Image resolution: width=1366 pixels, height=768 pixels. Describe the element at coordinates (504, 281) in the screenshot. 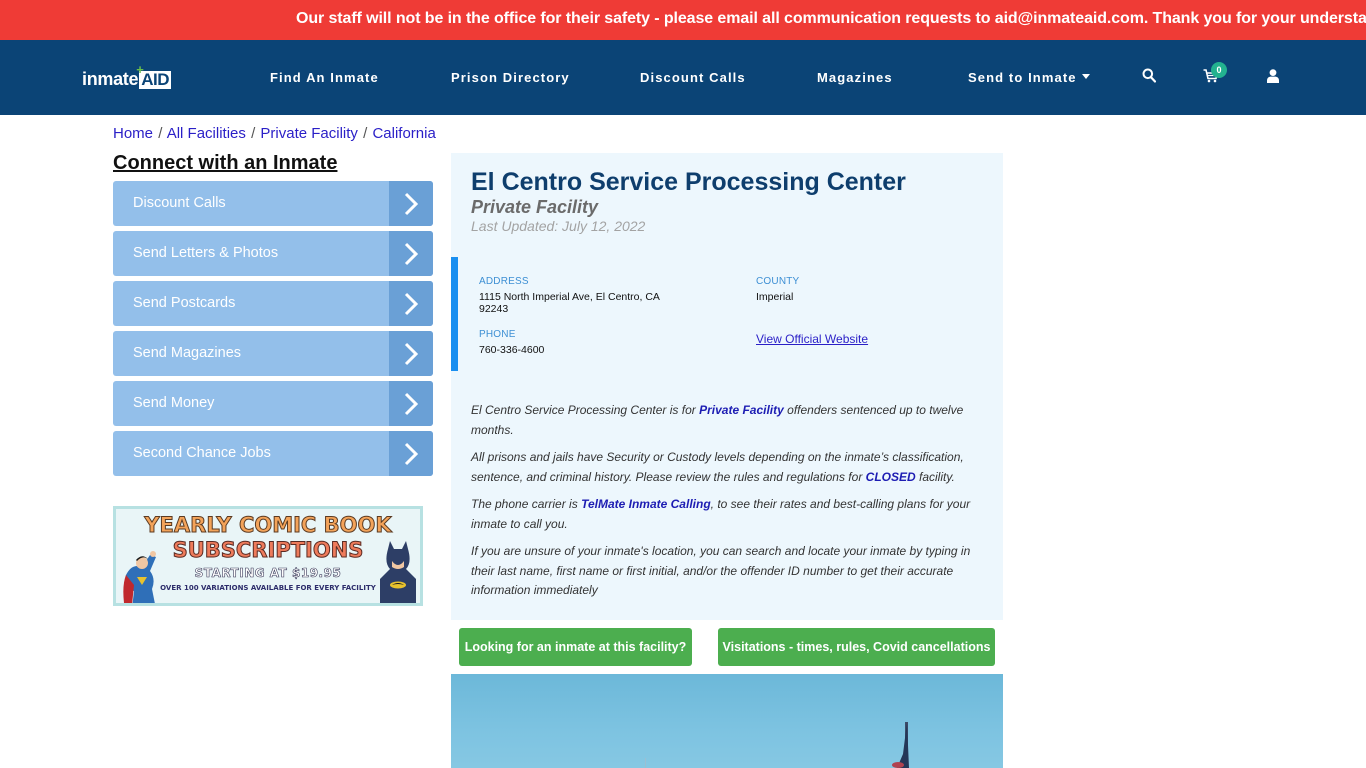

I see `address-label: ADDRESS` at that location.